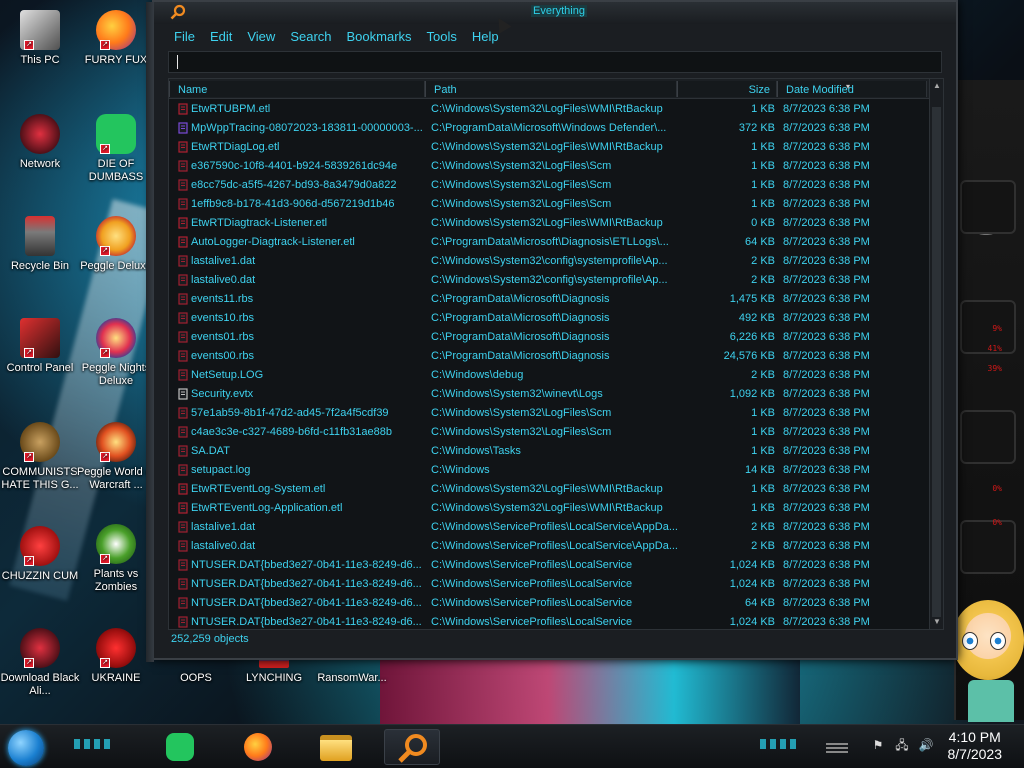 This screenshot has width=1024, height=768. Describe the element at coordinates (116, 656) in the screenshot. I see `desktop-icon-ukraine: ↗ UKRAINE` at that location.